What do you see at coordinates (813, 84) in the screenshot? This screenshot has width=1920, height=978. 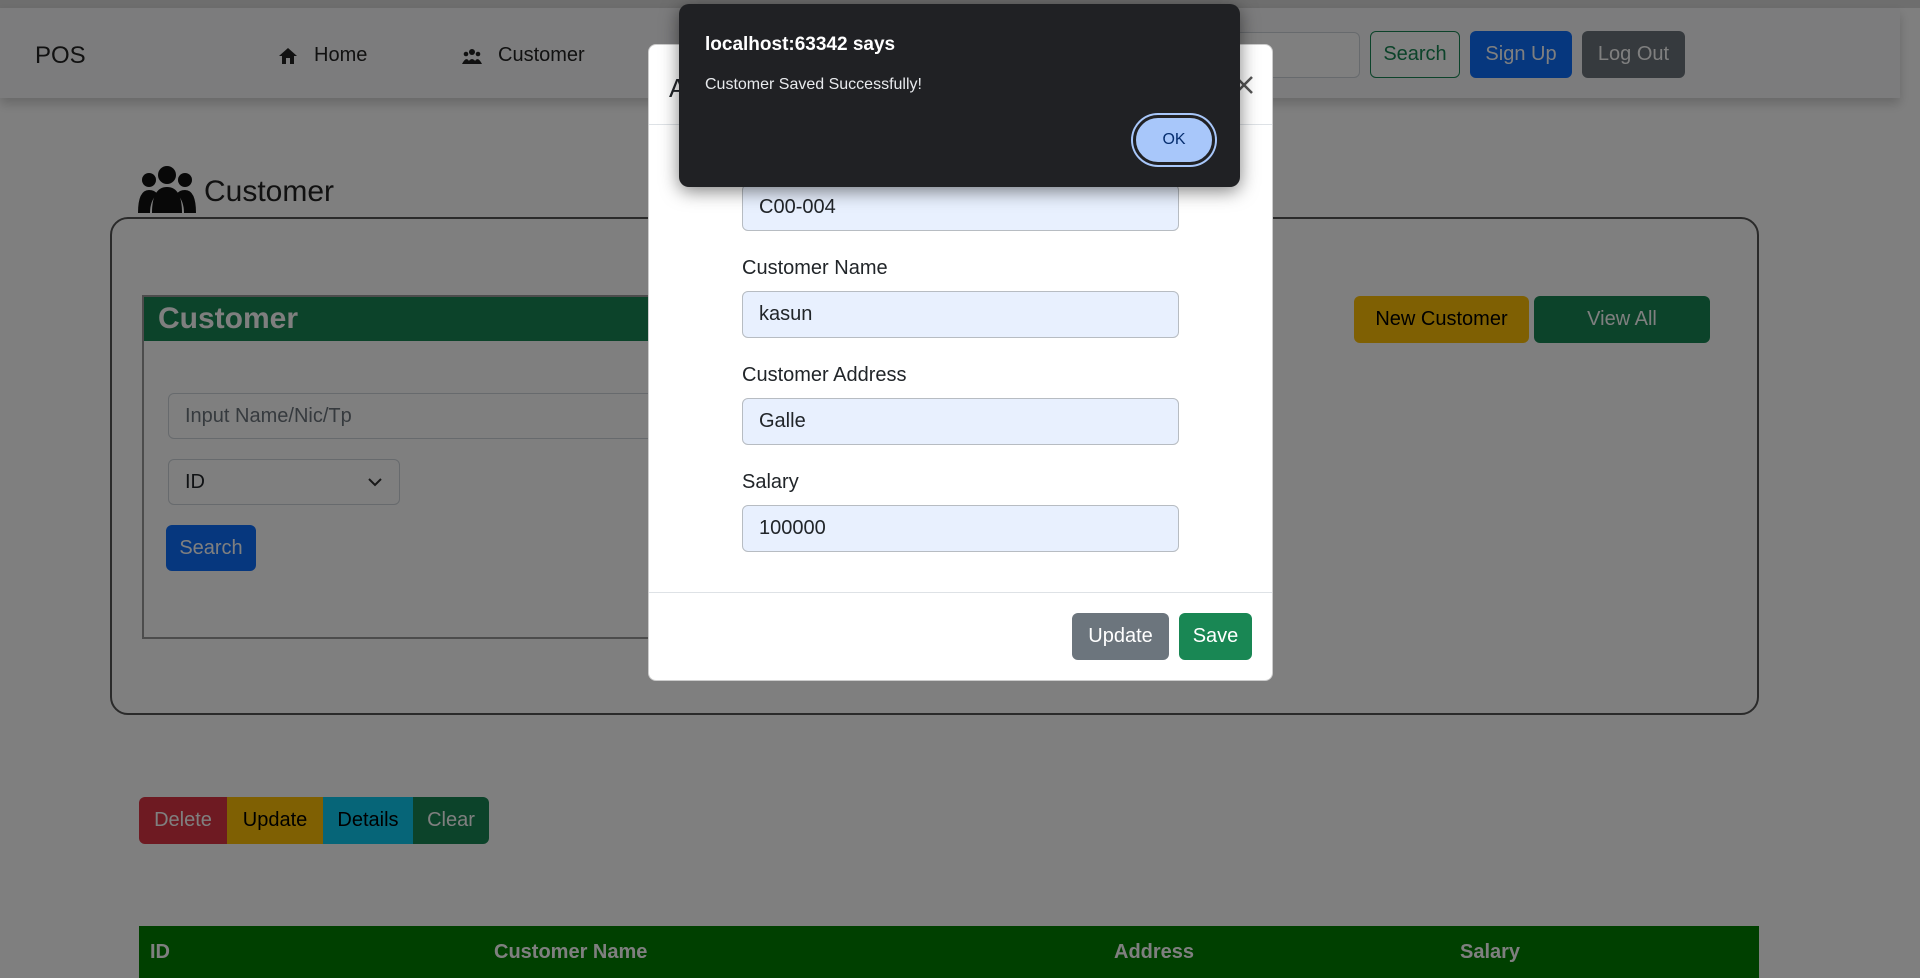 I see `alert-message: Customer Saved Successfully!` at bounding box center [813, 84].